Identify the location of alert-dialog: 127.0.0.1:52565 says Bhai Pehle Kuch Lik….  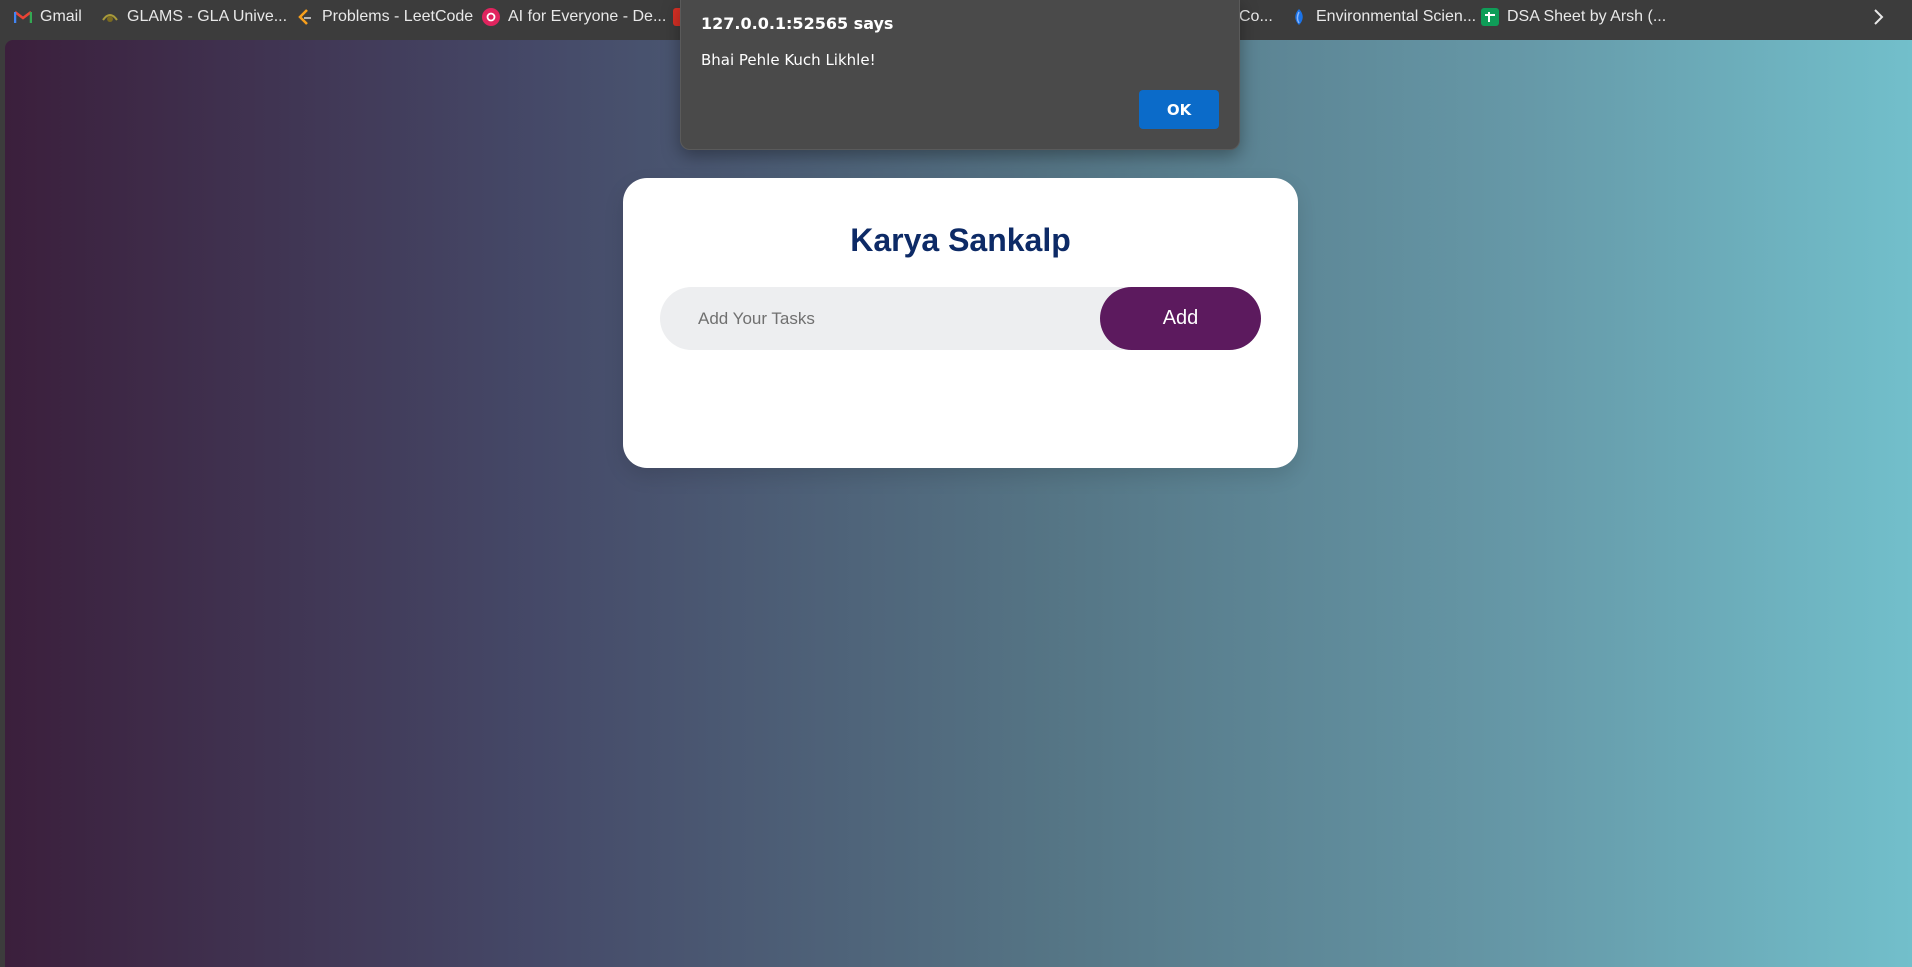
(960, 75).